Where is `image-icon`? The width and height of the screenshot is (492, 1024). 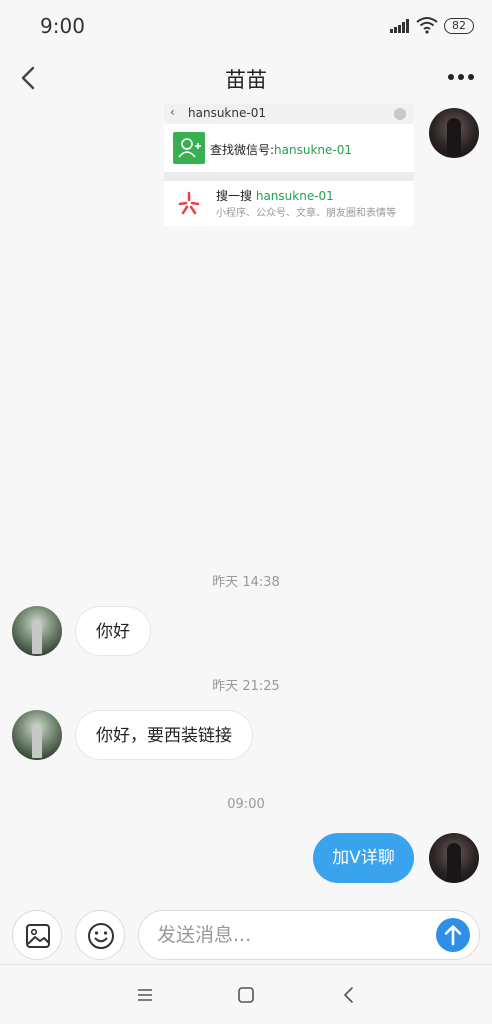
image-icon is located at coordinates (38, 936).